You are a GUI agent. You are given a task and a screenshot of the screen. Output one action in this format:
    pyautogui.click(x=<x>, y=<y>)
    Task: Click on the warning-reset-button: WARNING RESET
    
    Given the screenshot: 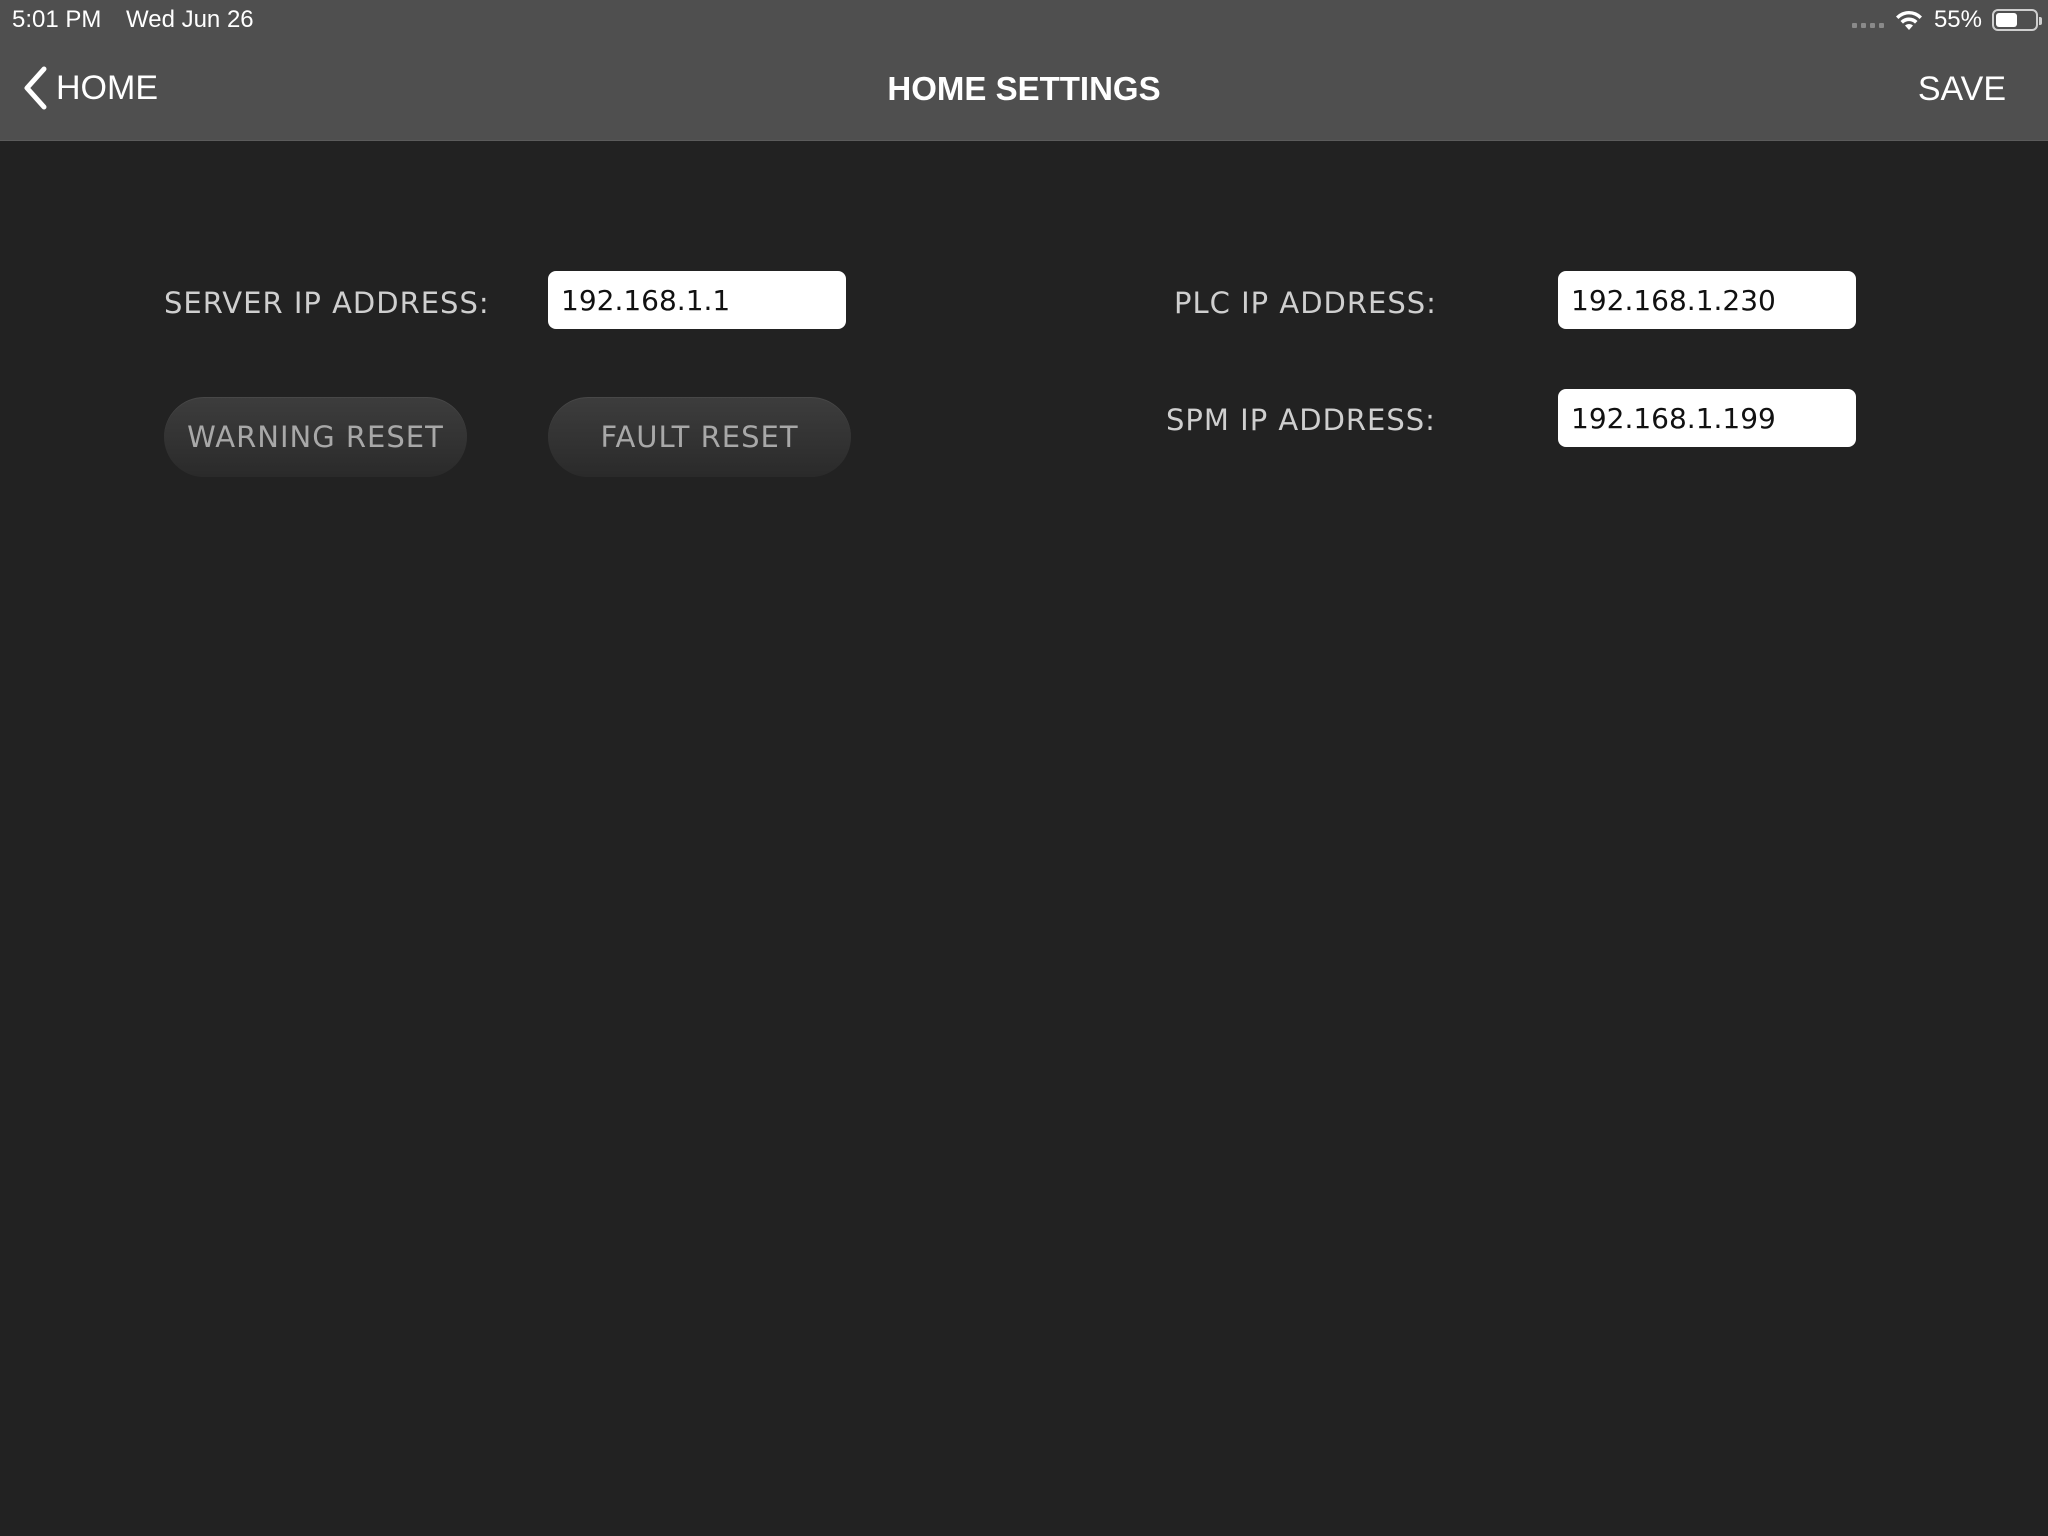 What is the action you would take?
    pyautogui.click(x=315, y=437)
    